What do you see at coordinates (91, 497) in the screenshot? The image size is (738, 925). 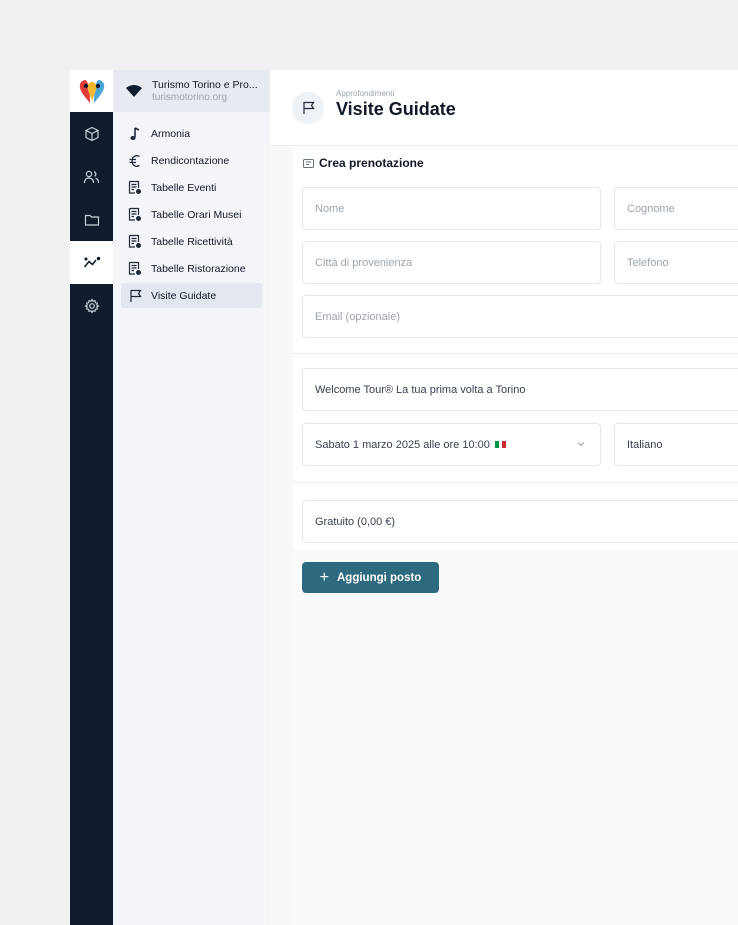 I see `icon-rail` at bounding box center [91, 497].